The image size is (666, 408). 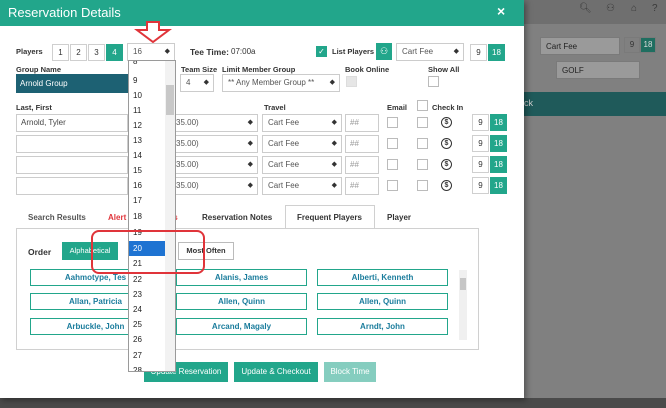 I want to click on email-label: Email, so click(x=397, y=107).